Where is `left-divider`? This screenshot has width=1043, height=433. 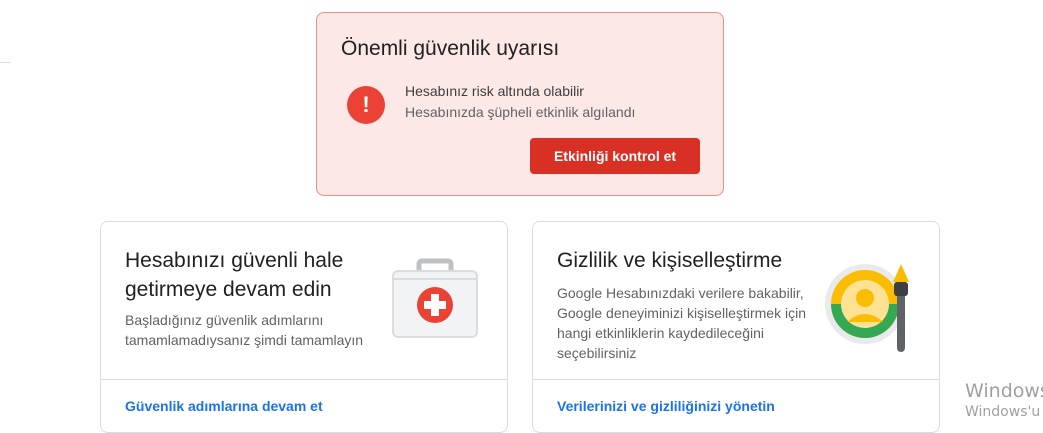 left-divider is located at coordinates (5, 62).